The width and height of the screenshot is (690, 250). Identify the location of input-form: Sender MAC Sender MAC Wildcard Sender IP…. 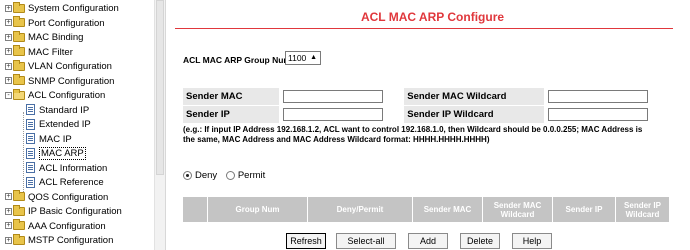
(426, 105).